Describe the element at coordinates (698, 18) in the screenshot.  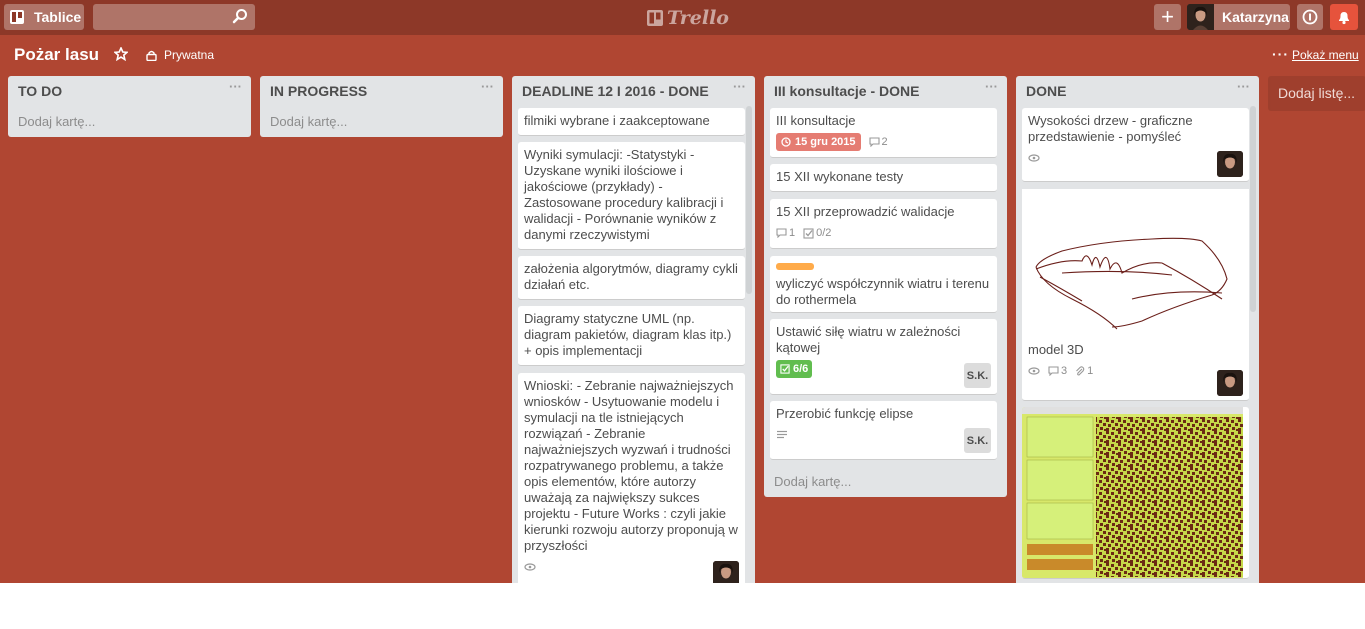
I see `logo-text: Trello` at that location.